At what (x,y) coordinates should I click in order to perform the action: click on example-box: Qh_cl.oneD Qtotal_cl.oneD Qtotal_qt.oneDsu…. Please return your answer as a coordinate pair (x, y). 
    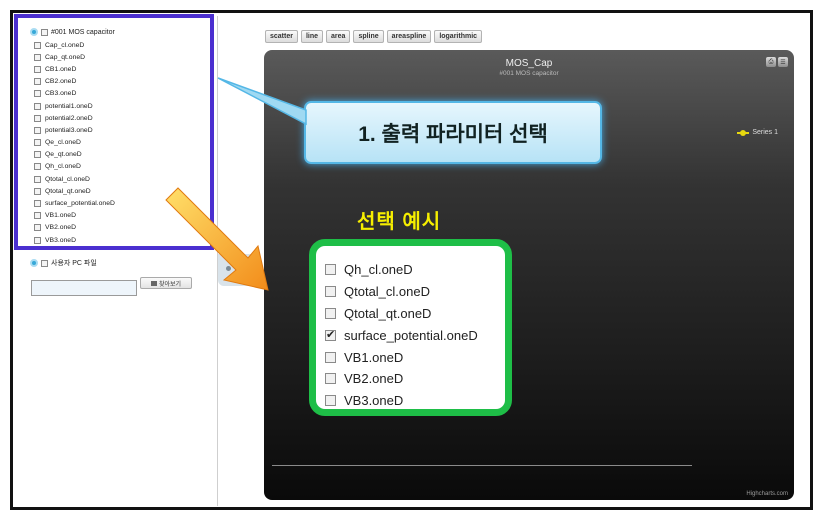
    Looking at the image, I should click on (410, 327).